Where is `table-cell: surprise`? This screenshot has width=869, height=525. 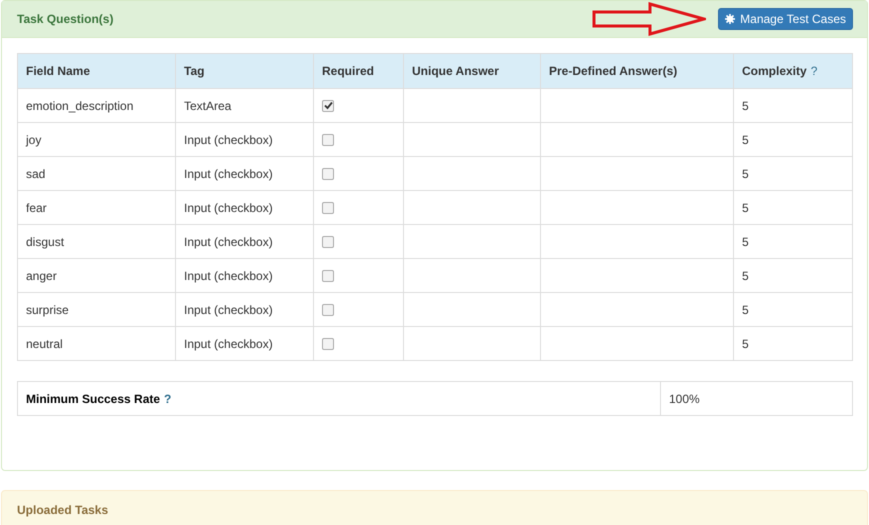 table-cell: surprise is located at coordinates (97, 309).